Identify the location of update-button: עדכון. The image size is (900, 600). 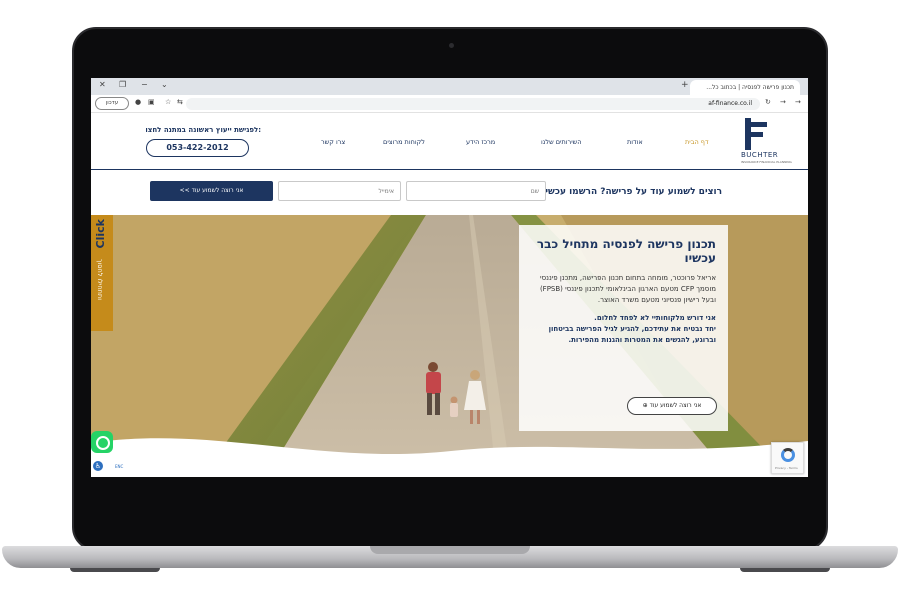
(112, 103).